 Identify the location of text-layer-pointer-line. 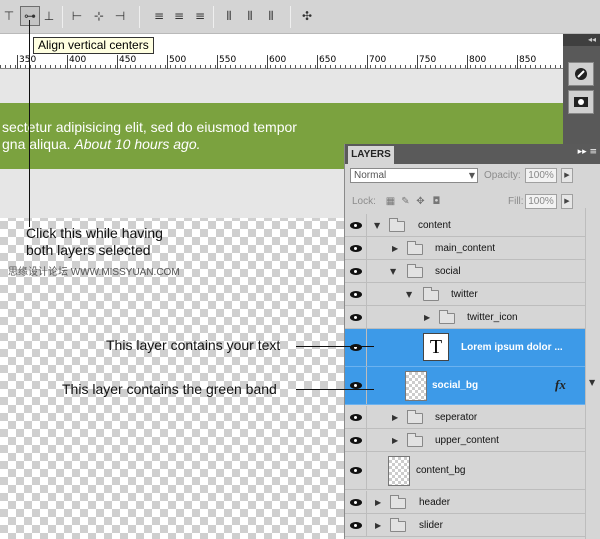
(335, 346).